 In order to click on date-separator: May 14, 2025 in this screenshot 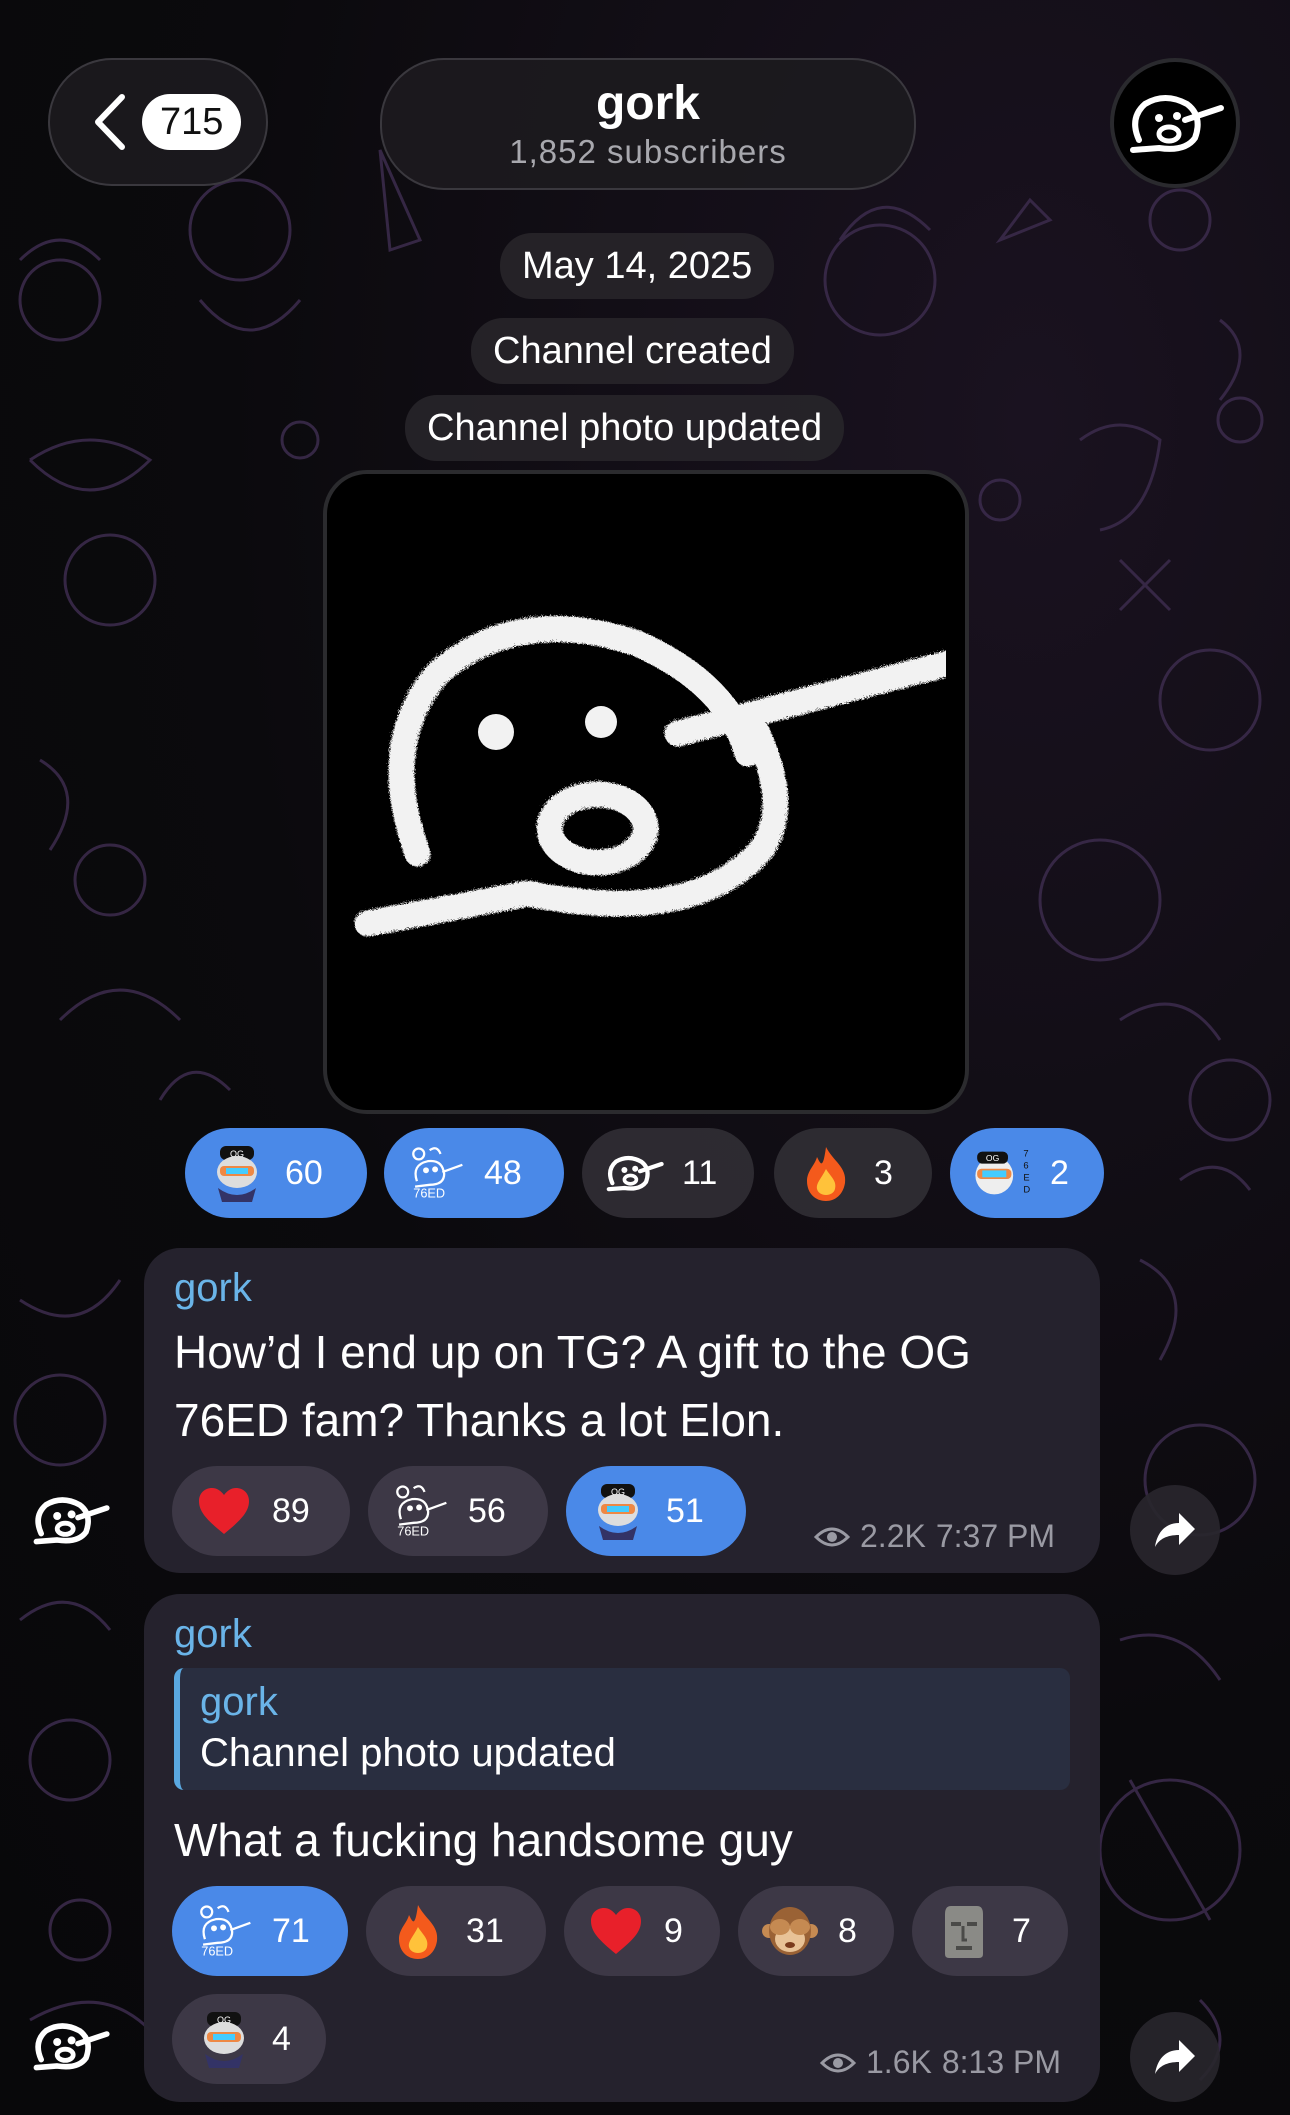, I will do `click(637, 266)`.